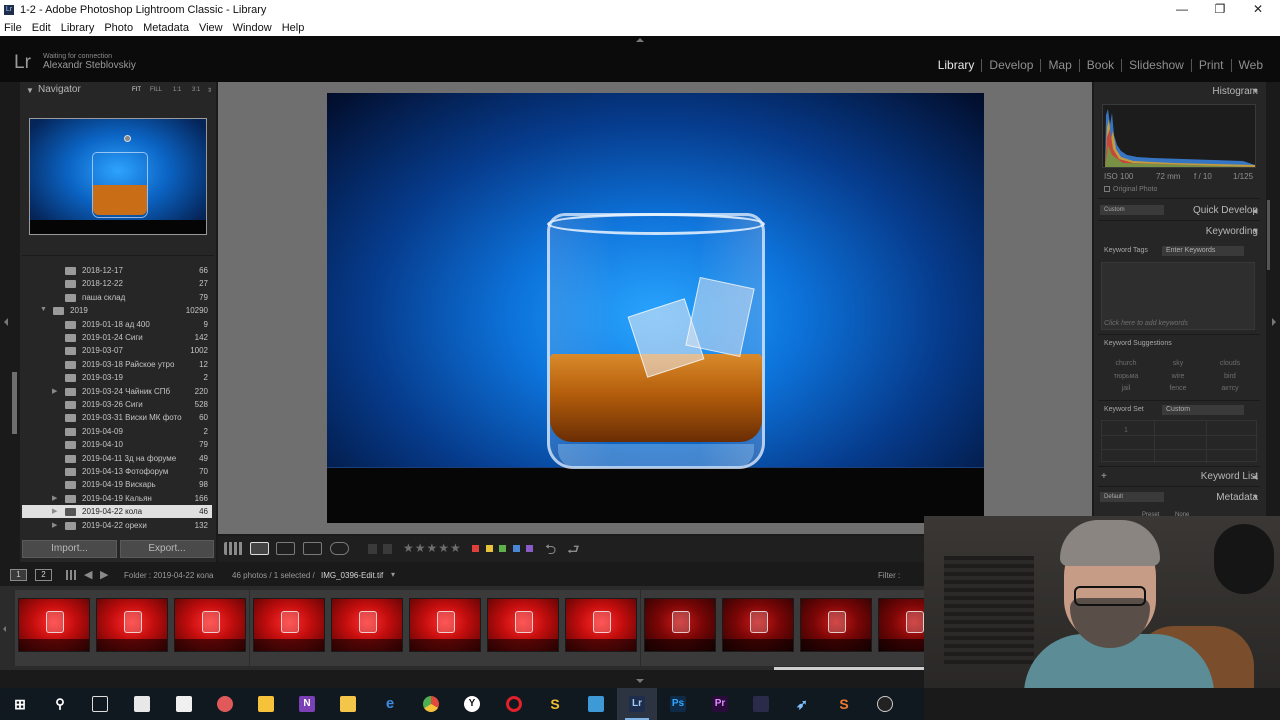 The image size is (1280, 720). What do you see at coordinates (1104, 476) in the screenshot?
I see `add-keyword-icon: +` at bounding box center [1104, 476].